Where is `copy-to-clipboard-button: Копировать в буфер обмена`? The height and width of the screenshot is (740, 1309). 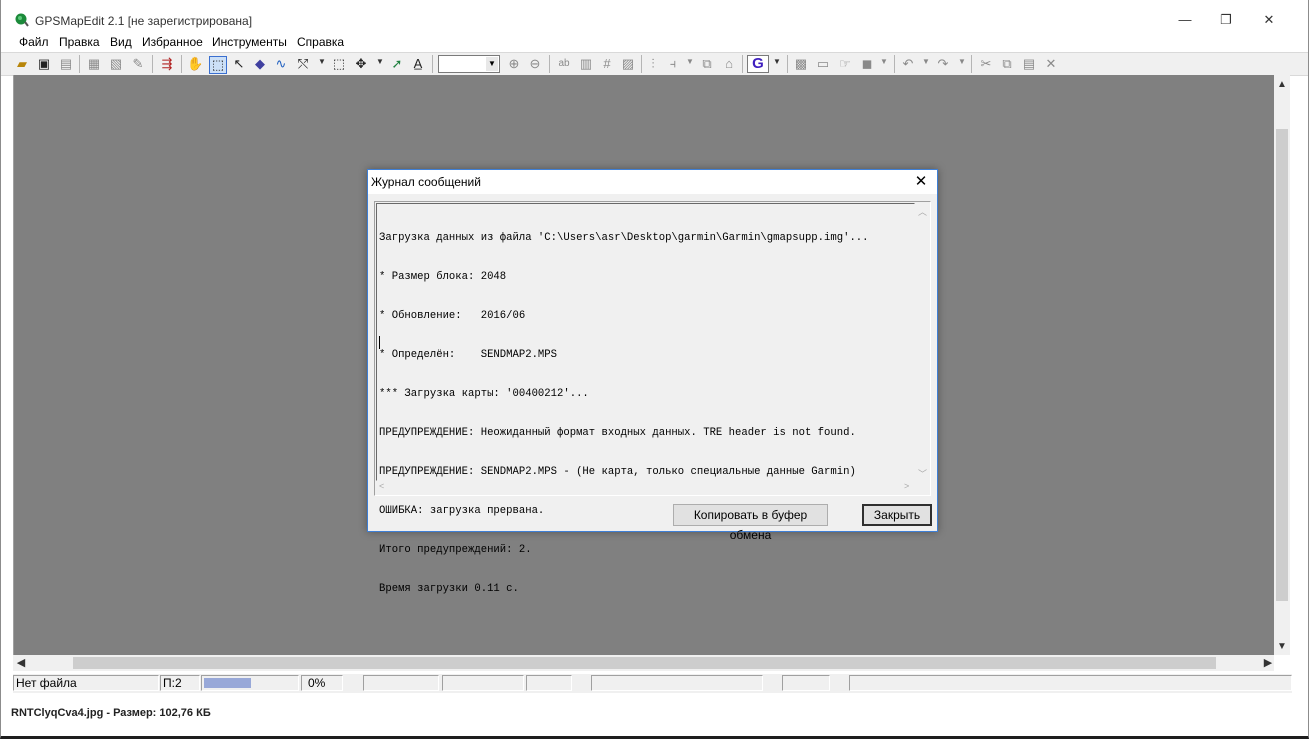 copy-to-clipboard-button: Копировать в буфер обмена is located at coordinates (750, 523).